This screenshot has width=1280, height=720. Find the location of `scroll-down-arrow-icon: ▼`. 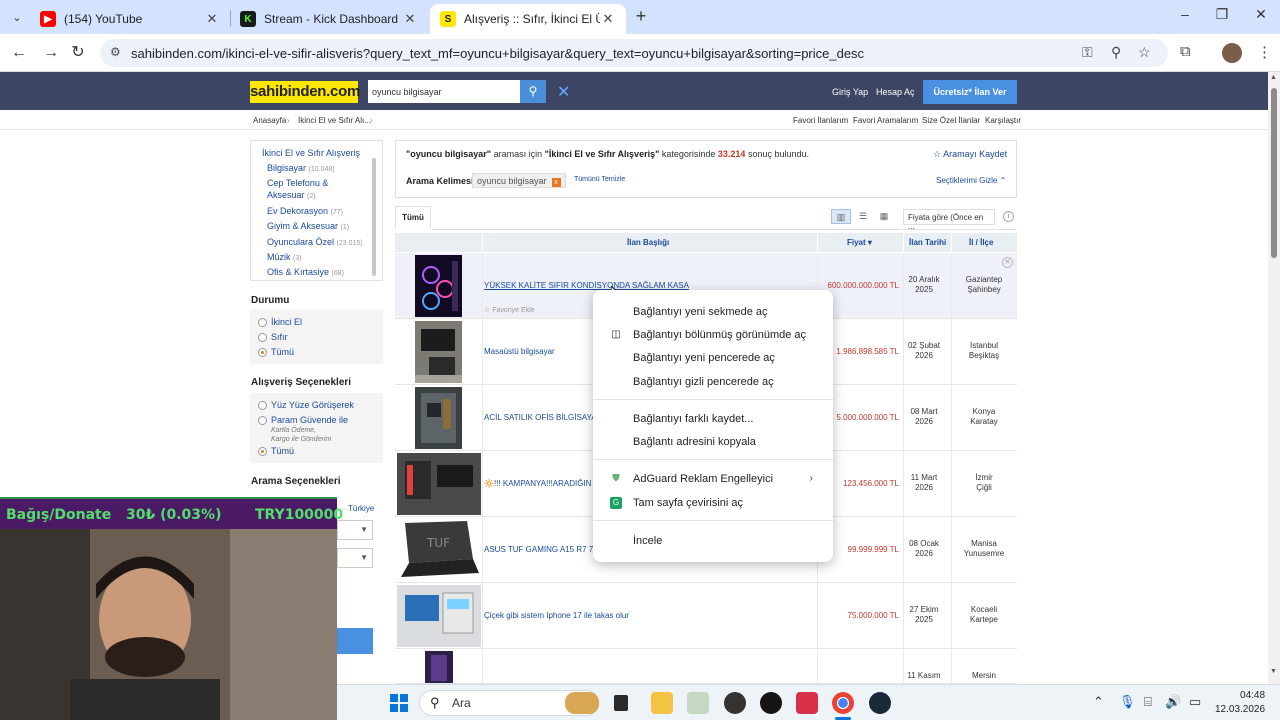

scroll-down-arrow-icon: ▼ is located at coordinates (1273, 671).